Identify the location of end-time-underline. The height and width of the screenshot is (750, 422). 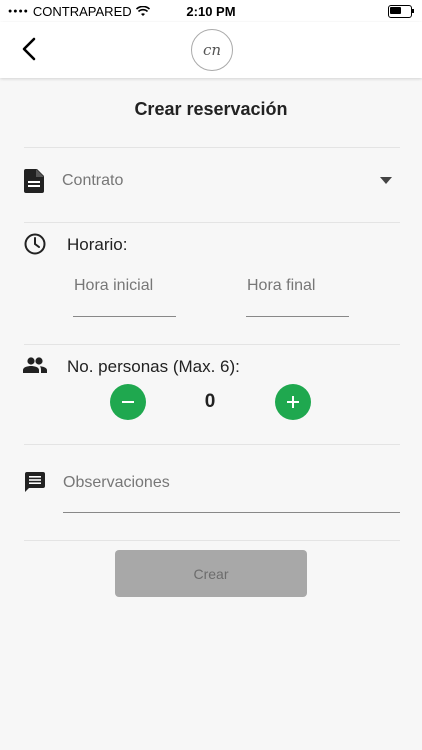
(297, 316).